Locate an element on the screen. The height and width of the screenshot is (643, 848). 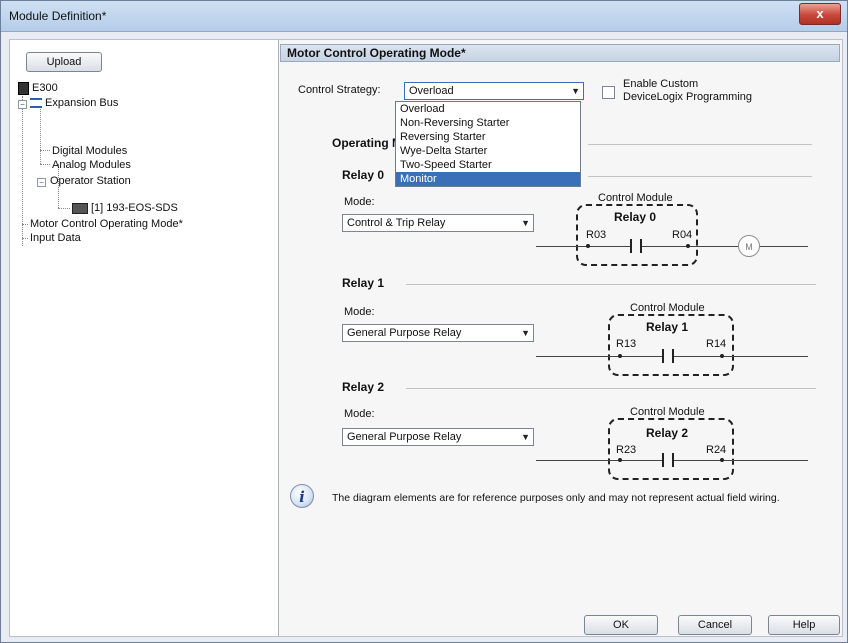
collapse-expansion-bus-icon: − is located at coordinates (22, 104).